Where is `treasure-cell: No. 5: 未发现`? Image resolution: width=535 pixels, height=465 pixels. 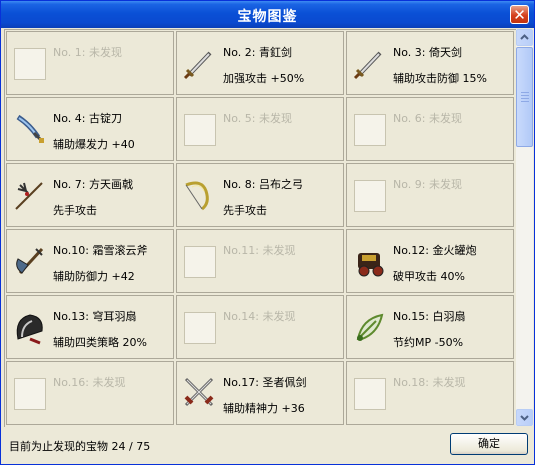
treasure-cell: No. 5: 未发现 is located at coordinates (260, 129).